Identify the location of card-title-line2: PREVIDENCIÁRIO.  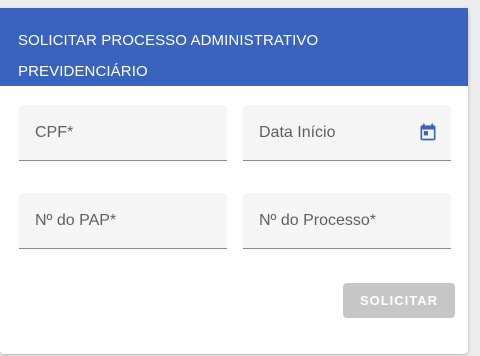
(83, 71).